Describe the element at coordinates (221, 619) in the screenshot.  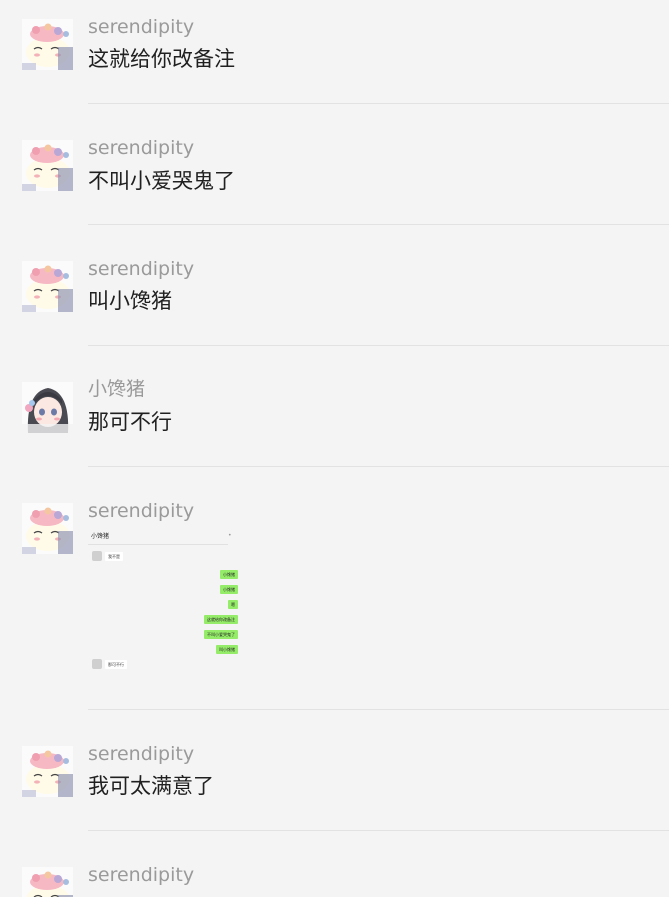
I see `mini-bubble-outgoing: 这就给你改备注` at that location.